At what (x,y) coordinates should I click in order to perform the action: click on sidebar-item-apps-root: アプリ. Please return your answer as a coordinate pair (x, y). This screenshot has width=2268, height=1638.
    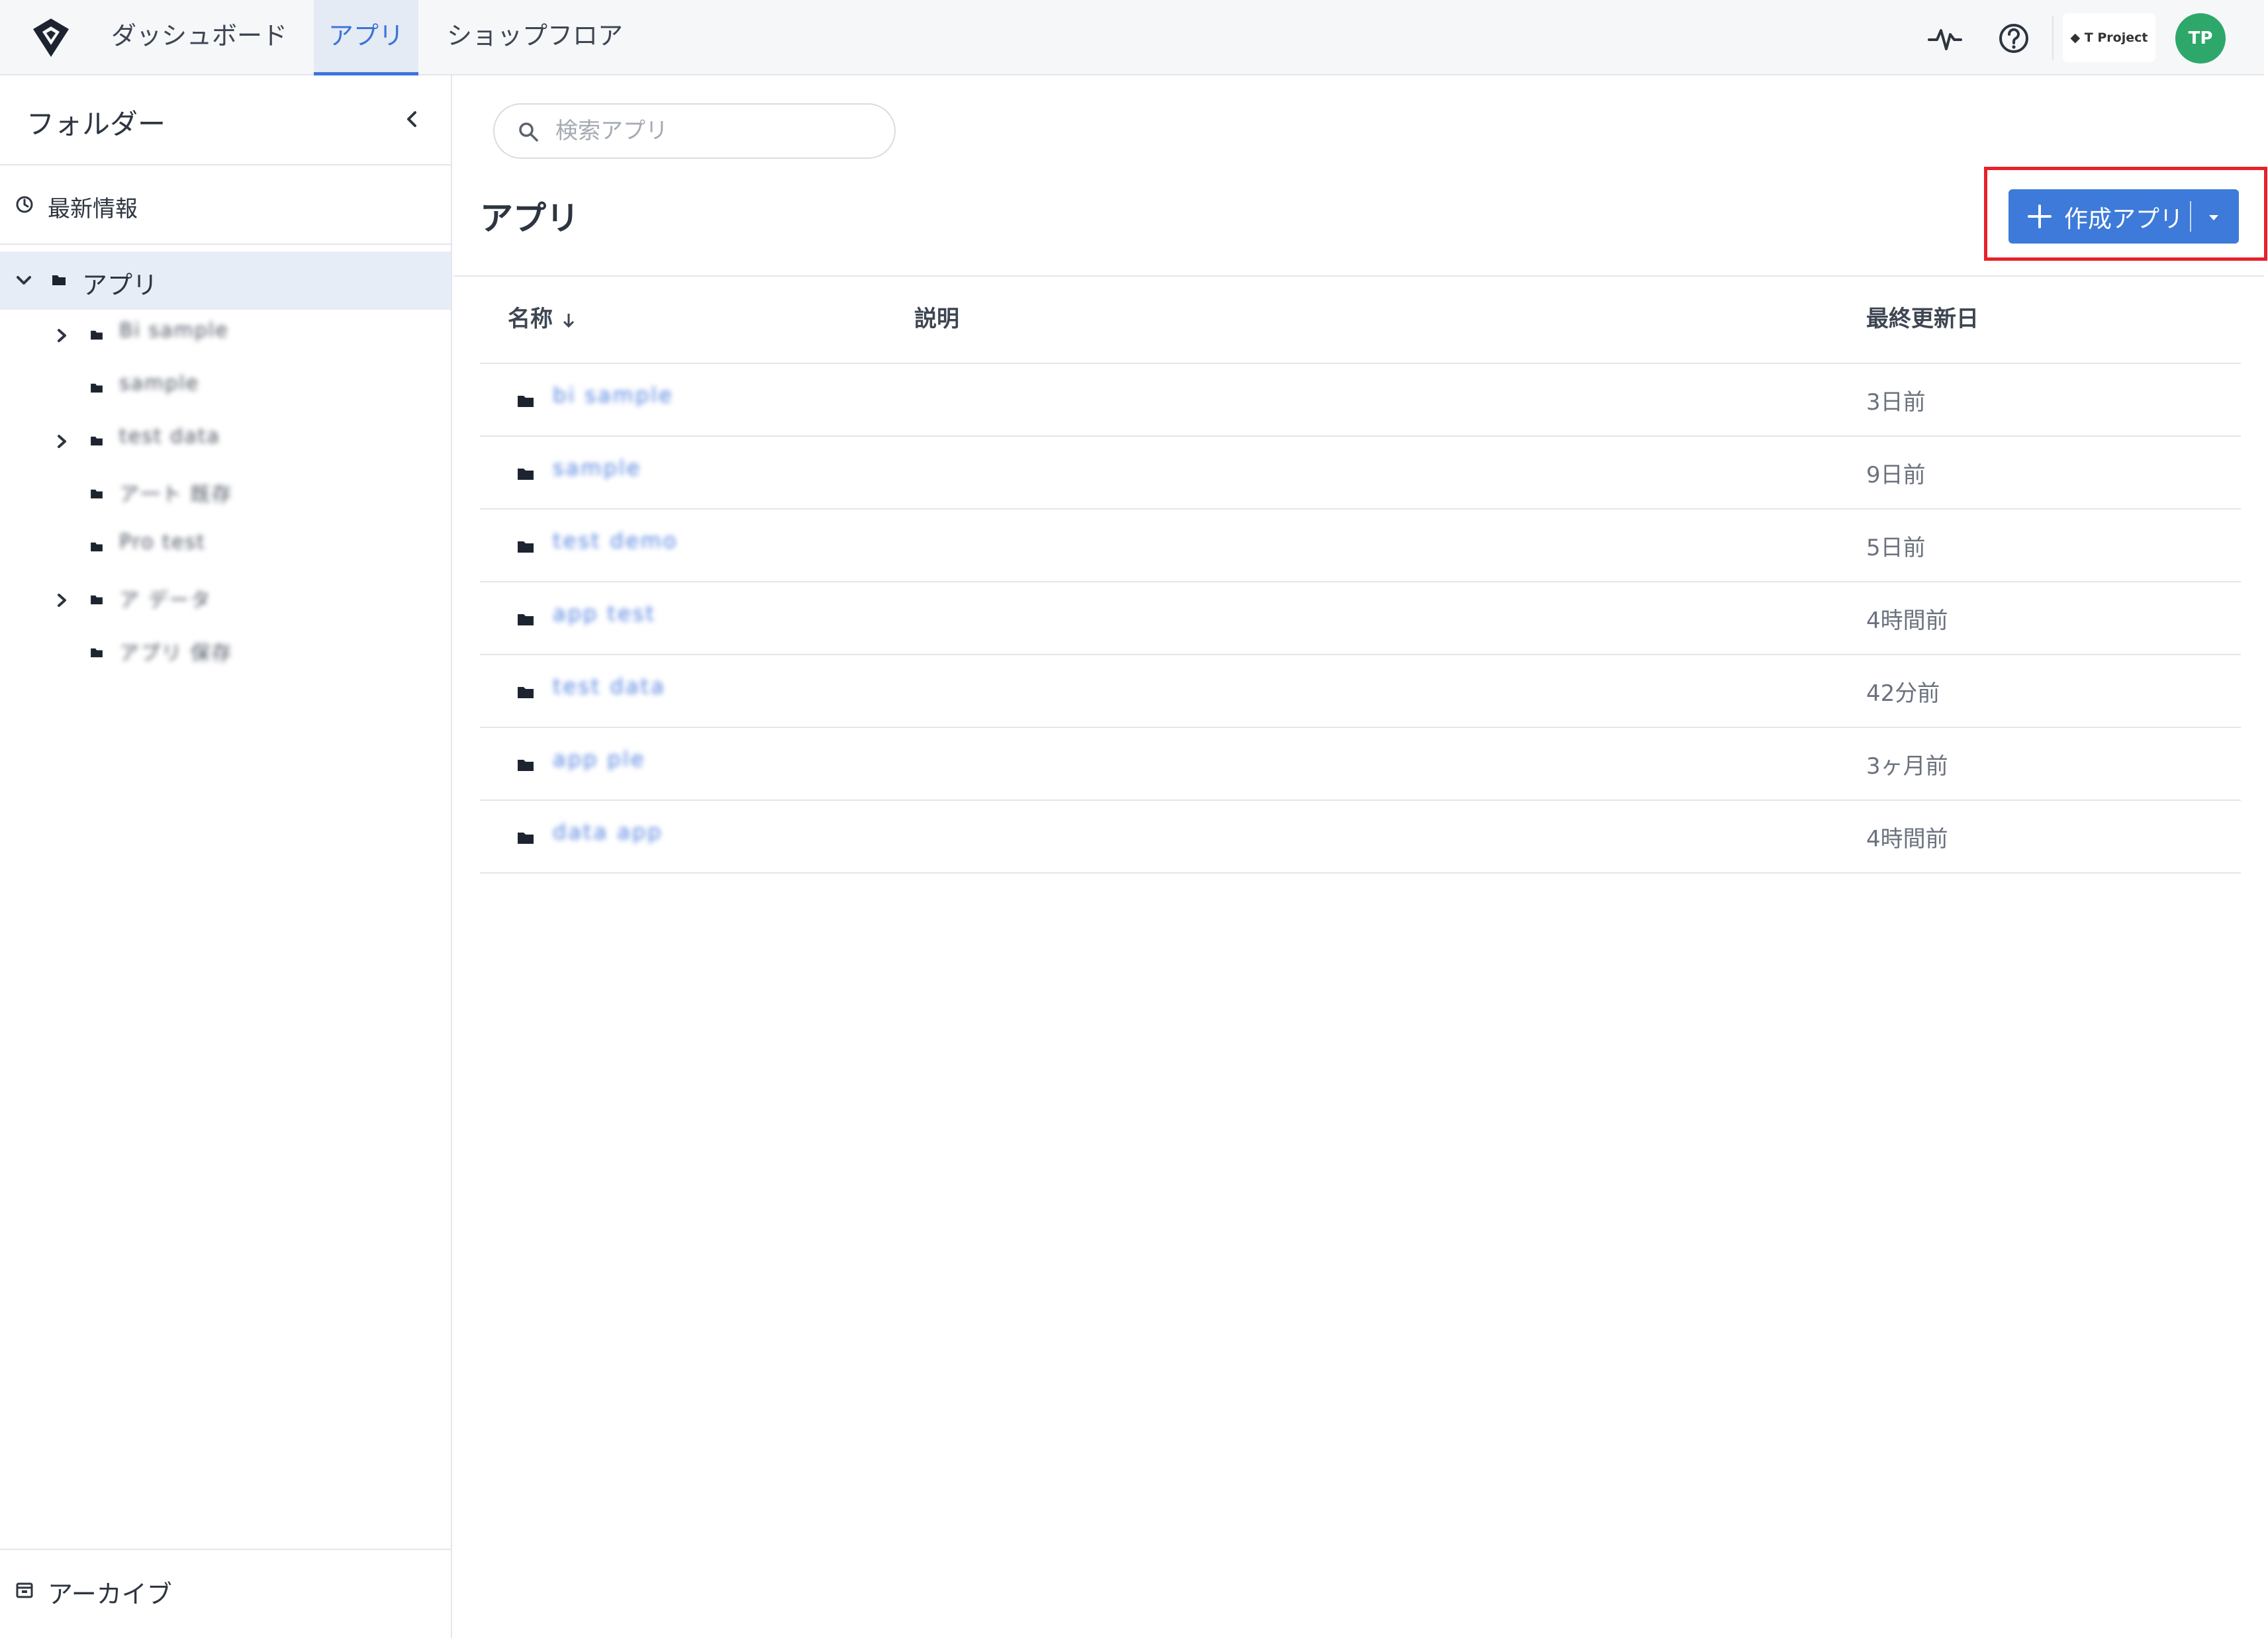
    Looking at the image, I should click on (225, 280).